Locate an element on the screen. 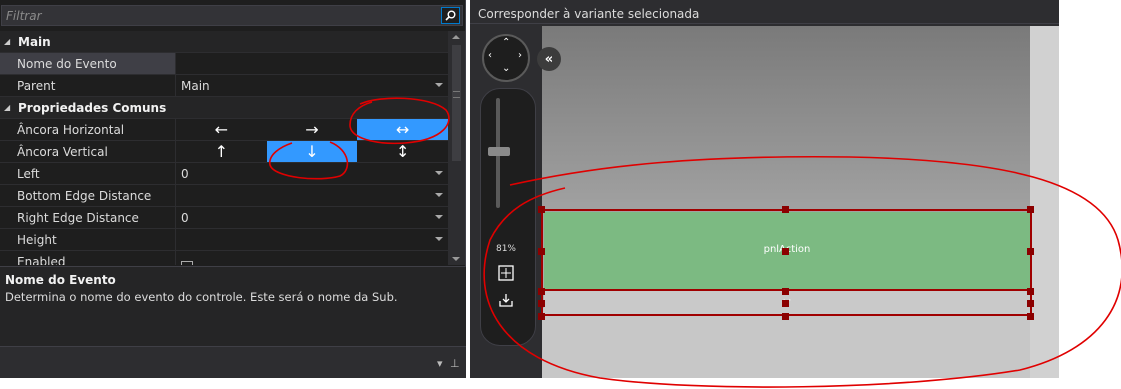 Image resolution: width=1121 pixels, height=389 pixels. prop-name: Parent is located at coordinates (88, 85).